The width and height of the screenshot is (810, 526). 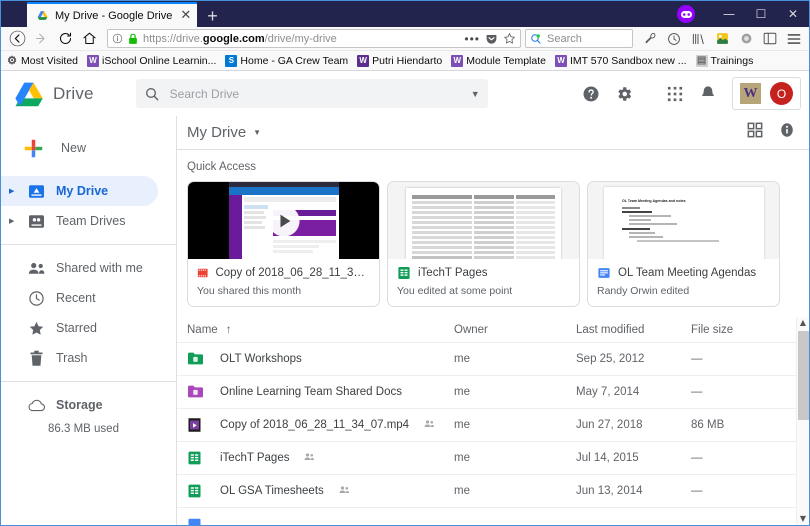 I want to click on new-button: New, so click(x=88, y=148).